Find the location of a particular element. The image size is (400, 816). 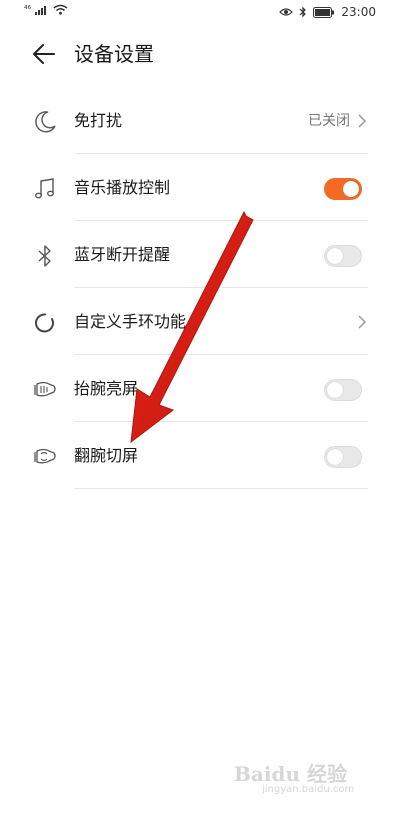

clock: 23:00 is located at coordinates (358, 12).